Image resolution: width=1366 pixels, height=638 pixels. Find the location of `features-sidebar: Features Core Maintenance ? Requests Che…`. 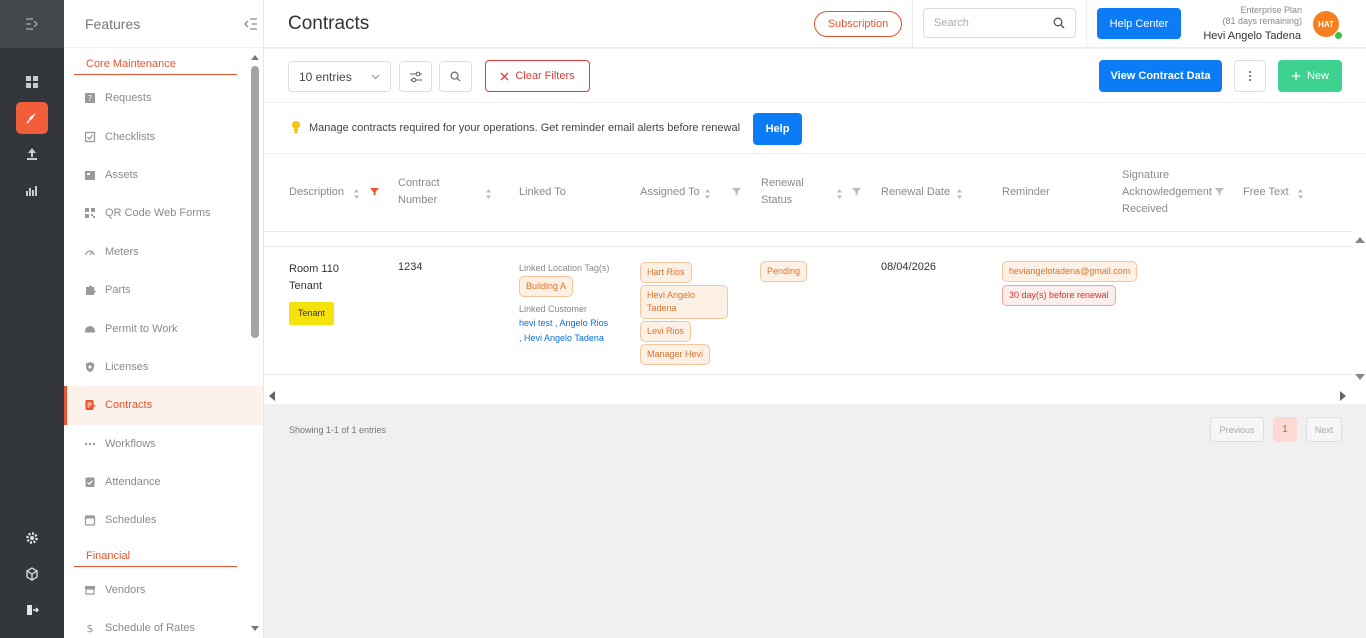

features-sidebar: Features Core Maintenance ? Requests Che… is located at coordinates (164, 319).